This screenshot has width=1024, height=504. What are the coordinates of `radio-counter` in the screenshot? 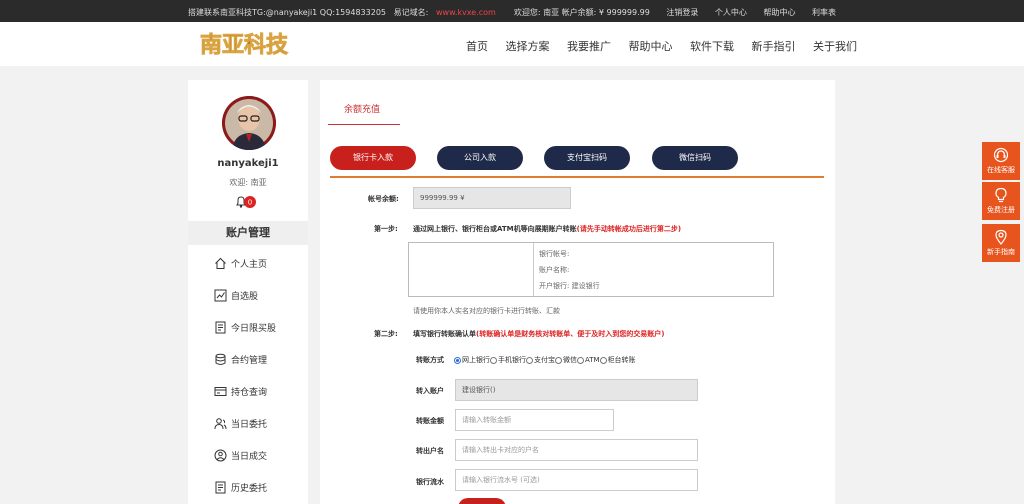 It's located at (603, 360).